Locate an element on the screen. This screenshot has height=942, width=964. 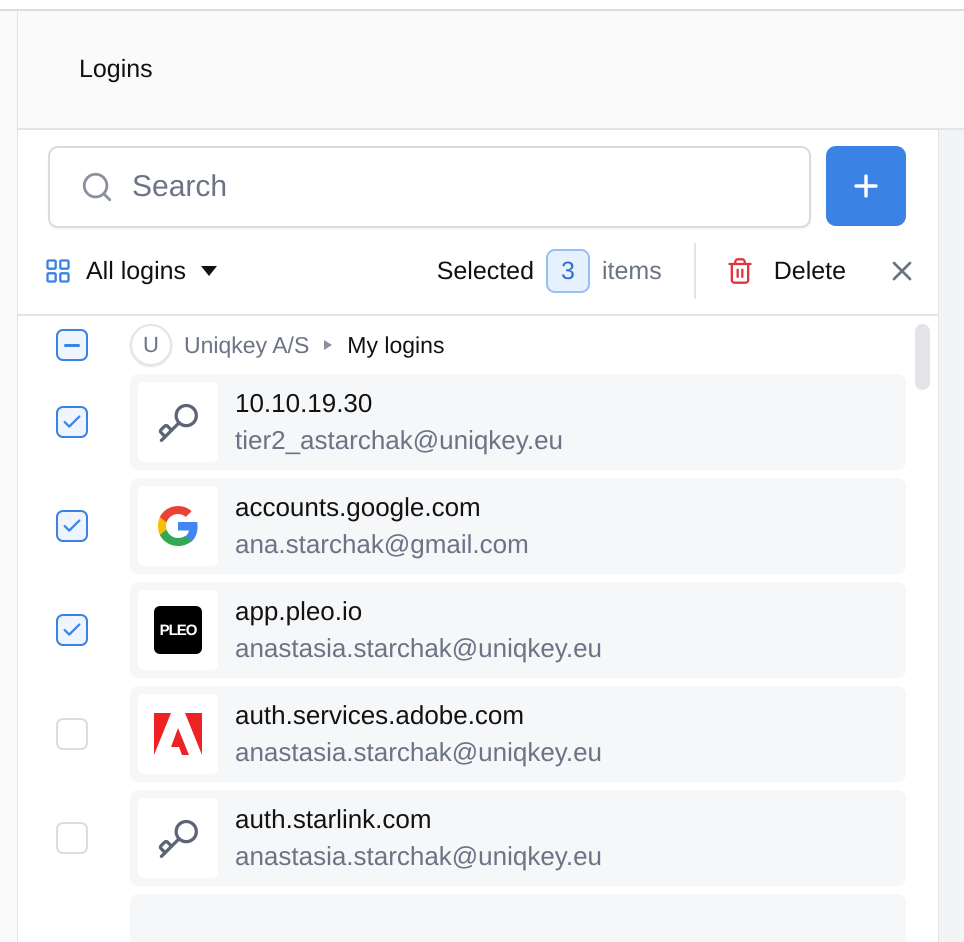
login-card: accounts.google.com ana.starchak@gmail.com is located at coordinates (518, 526).